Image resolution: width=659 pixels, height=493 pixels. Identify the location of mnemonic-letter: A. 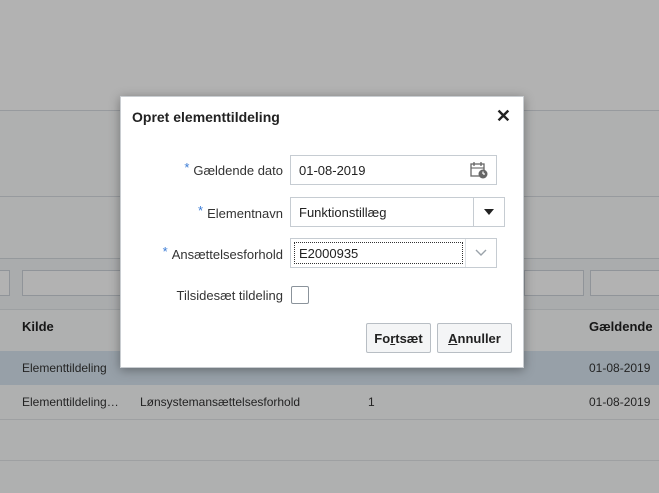
(453, 338).